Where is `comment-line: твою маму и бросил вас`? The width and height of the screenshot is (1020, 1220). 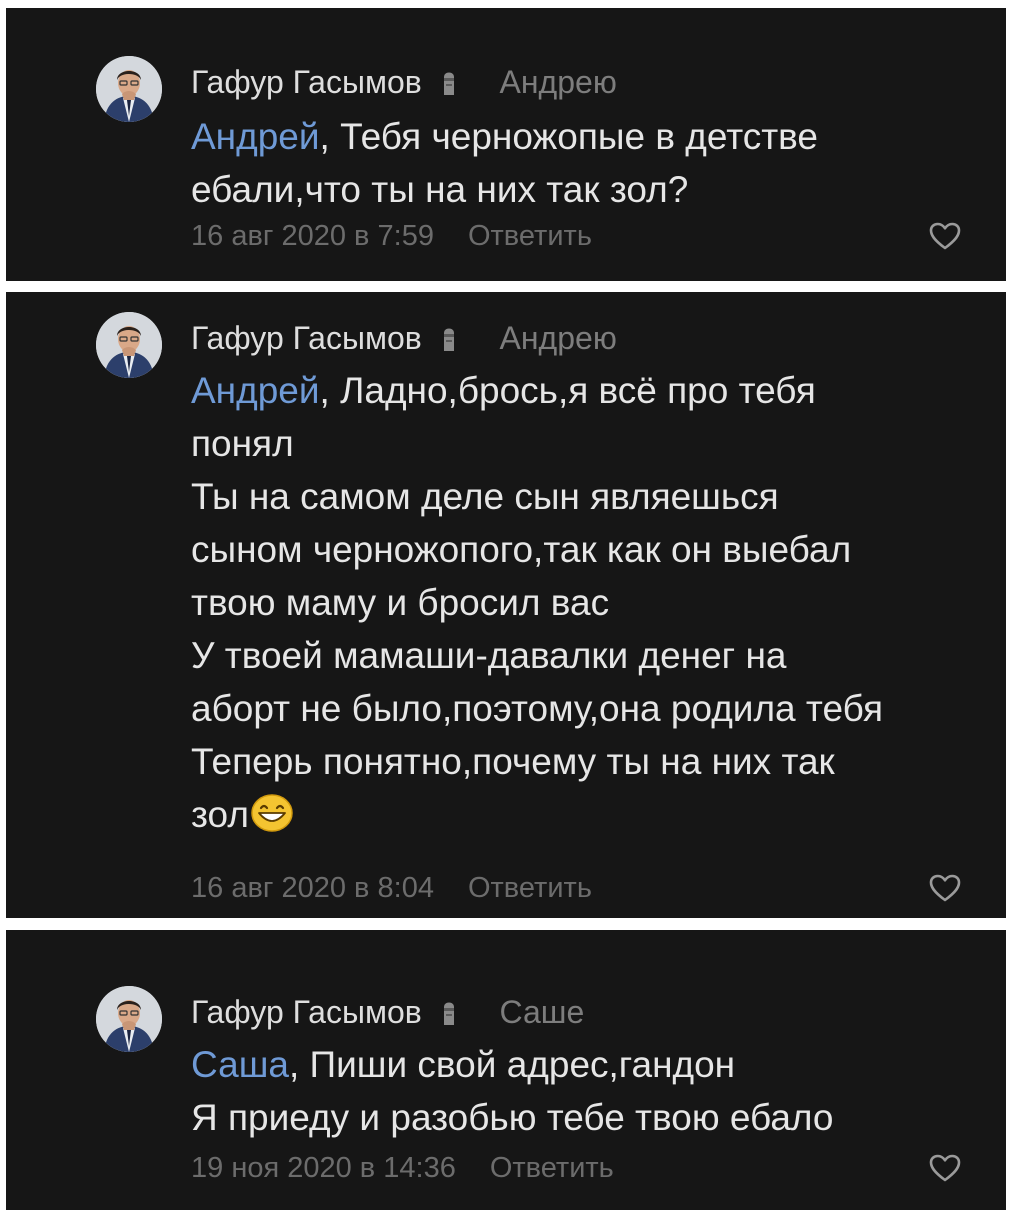
comment-line: твою маму и бросил вас is located at coordinates (400, 602).